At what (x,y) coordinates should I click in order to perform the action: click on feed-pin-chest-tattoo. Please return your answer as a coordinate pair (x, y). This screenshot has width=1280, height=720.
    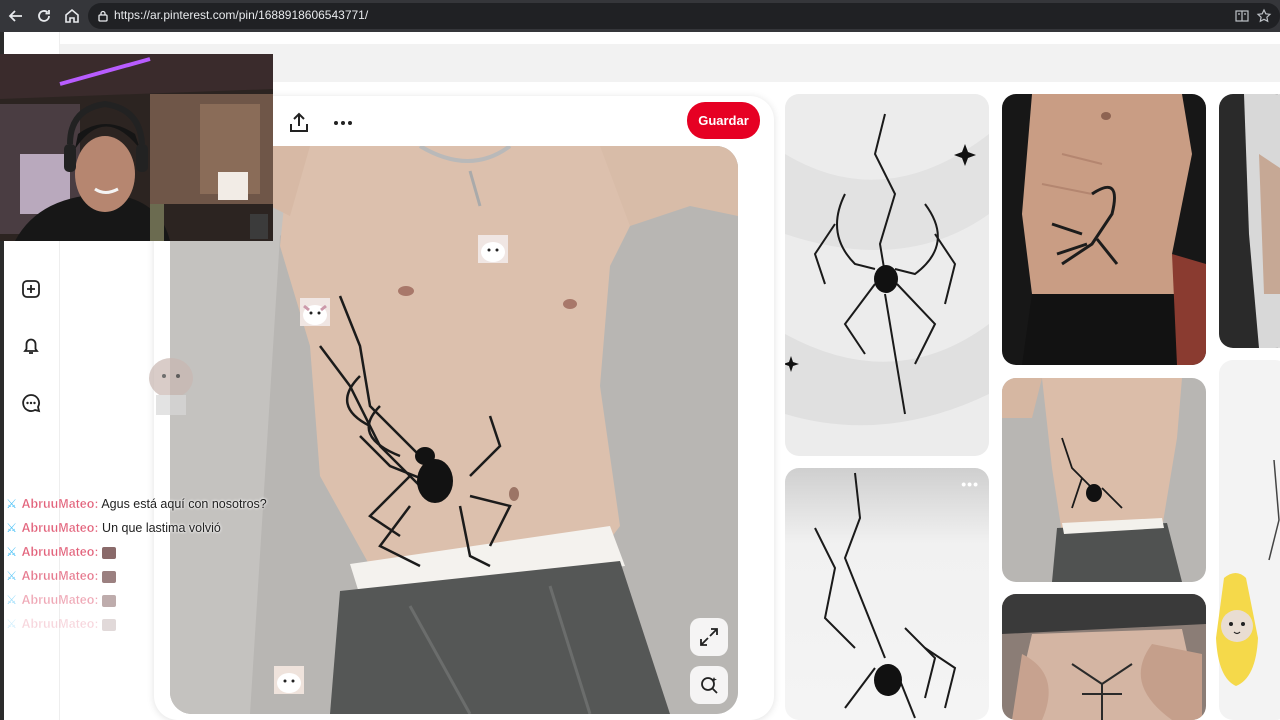
    Looking at the image, I should click on (1104, 657).